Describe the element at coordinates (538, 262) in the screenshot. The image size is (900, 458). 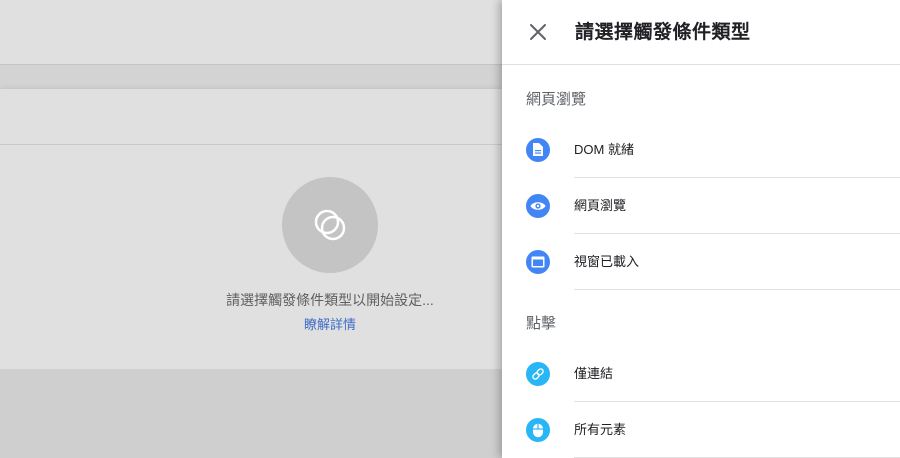
I see `window-icon` at that location.